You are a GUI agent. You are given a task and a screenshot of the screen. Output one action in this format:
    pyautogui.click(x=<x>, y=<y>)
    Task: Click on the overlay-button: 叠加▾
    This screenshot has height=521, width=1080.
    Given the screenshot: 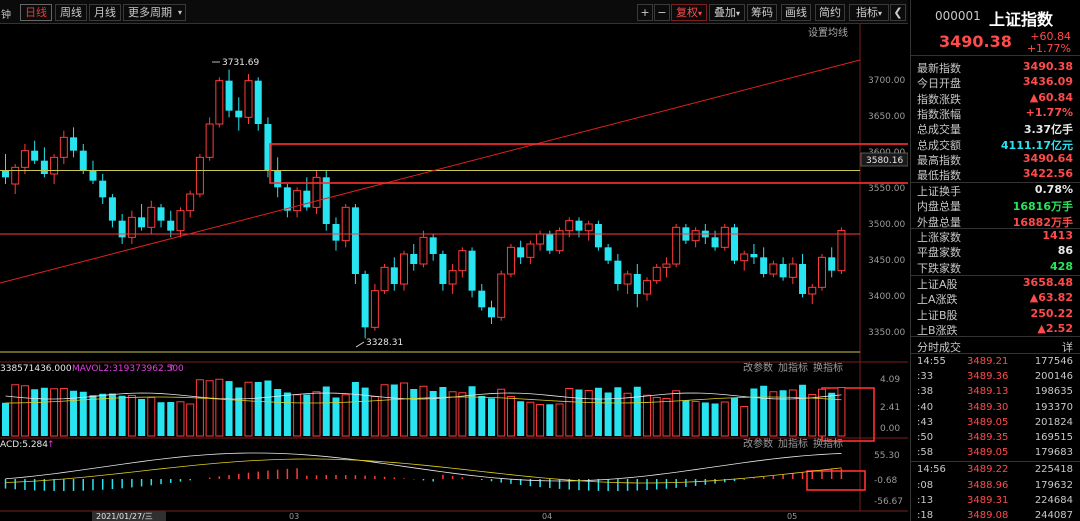 What is the action you would take?
    pyautogui.click(x=727, y=12)
    